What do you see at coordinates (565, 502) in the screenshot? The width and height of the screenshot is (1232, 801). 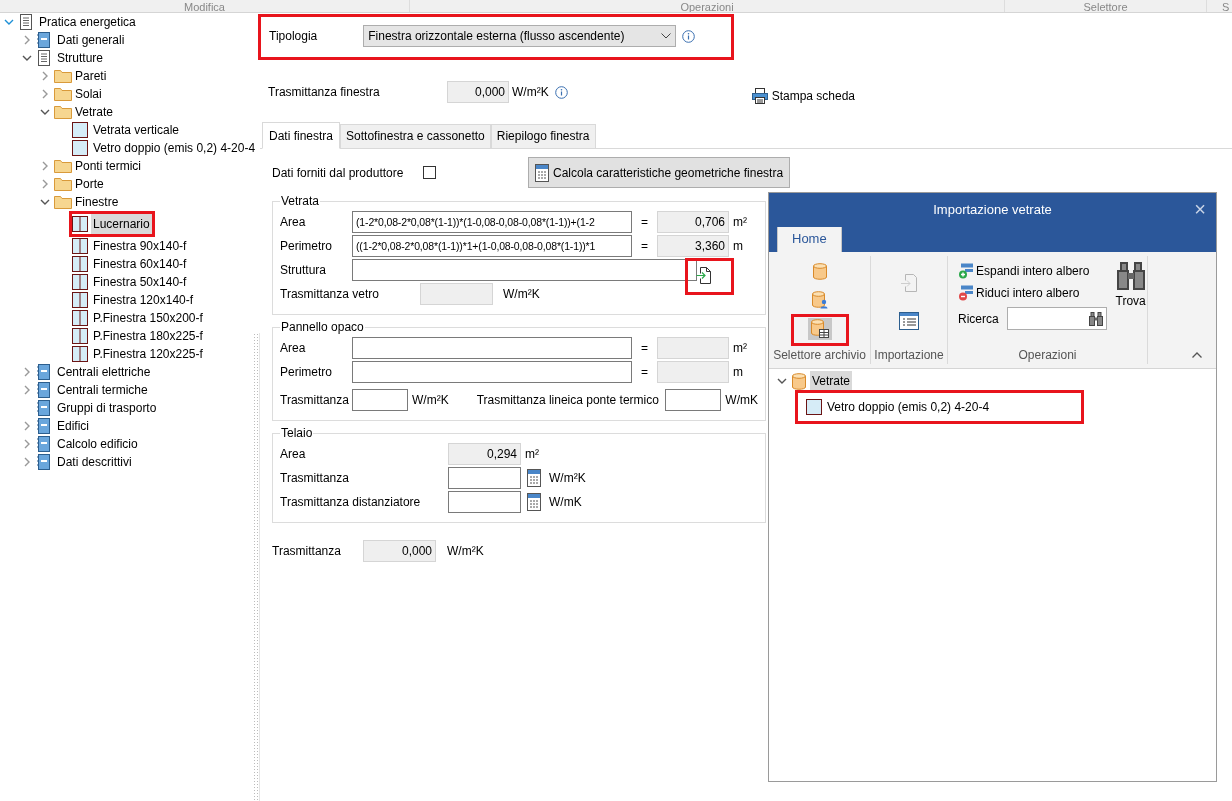 I see `unit-label: W/mK` at bounding box center [565, 502].